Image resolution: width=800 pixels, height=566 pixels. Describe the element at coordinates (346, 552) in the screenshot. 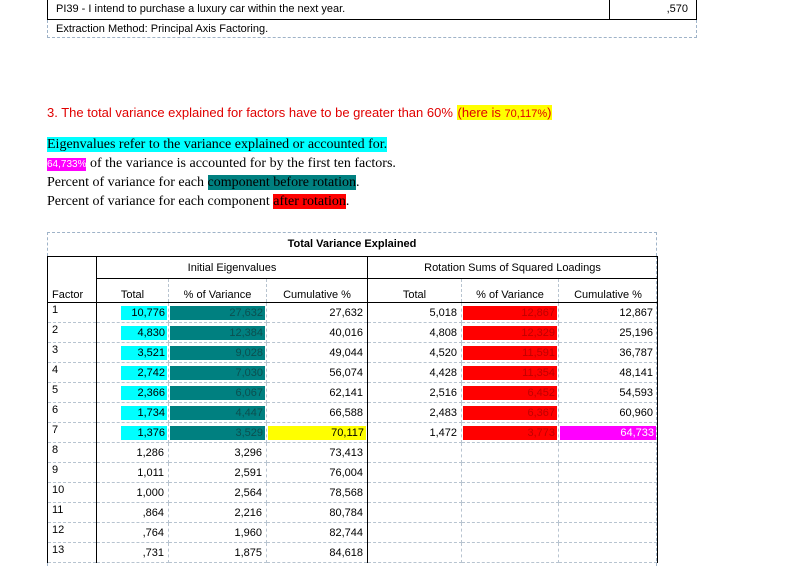

I see `cell-value: 84,618` at that location.